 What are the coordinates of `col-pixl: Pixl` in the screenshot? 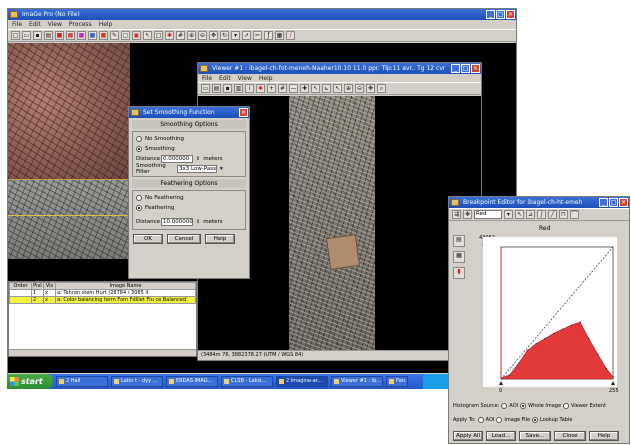 It's located at (37, 286).